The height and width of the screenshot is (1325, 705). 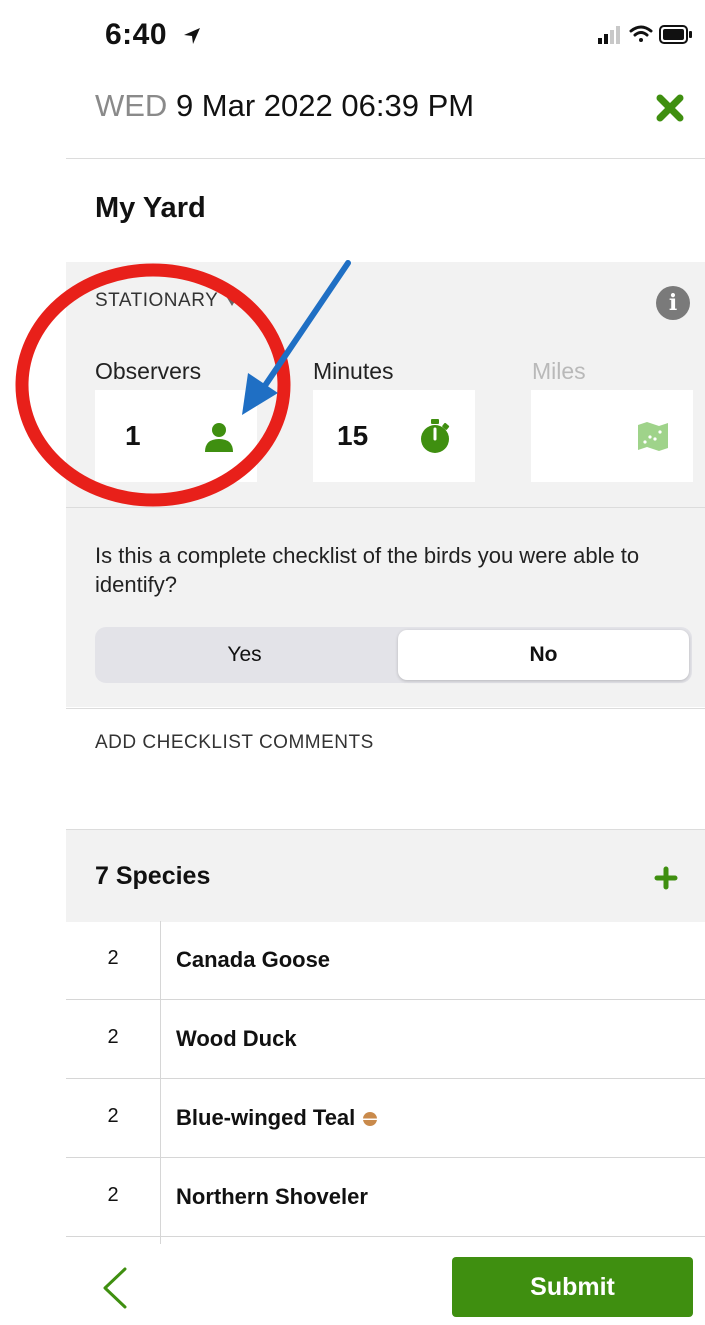 I want to click on list-item: 2 Wood Duck, so click(x=385, y=1039).